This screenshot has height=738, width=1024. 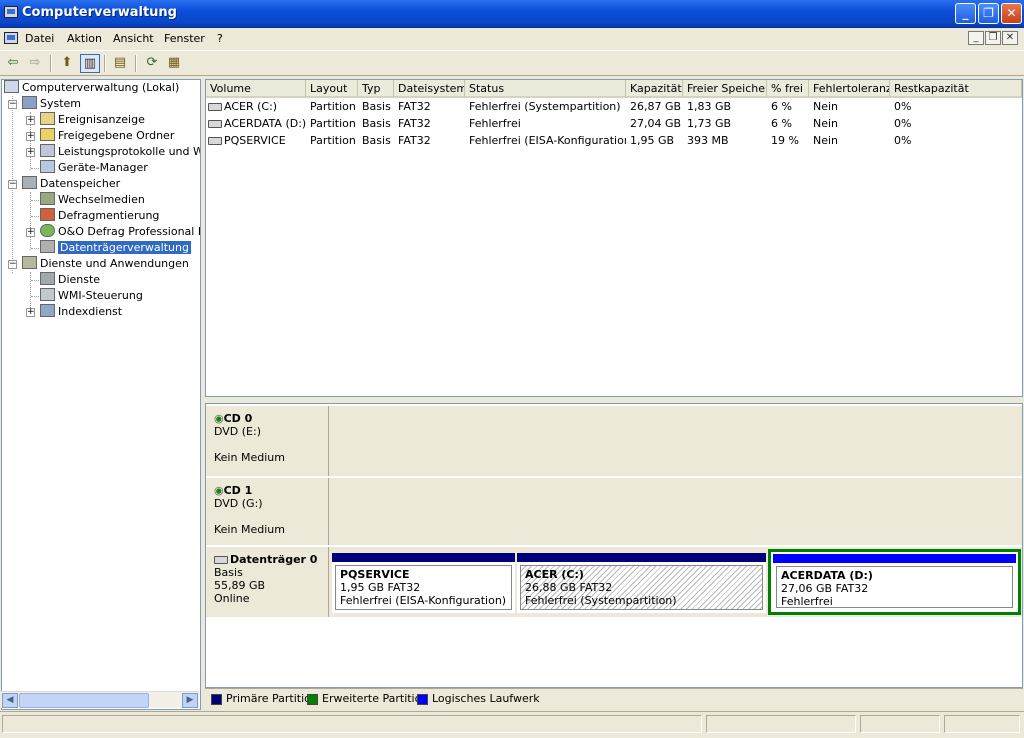 I want to click on tree-item-ereignisanzeige: Ereignisanzeige, so click(x=92, y=120).